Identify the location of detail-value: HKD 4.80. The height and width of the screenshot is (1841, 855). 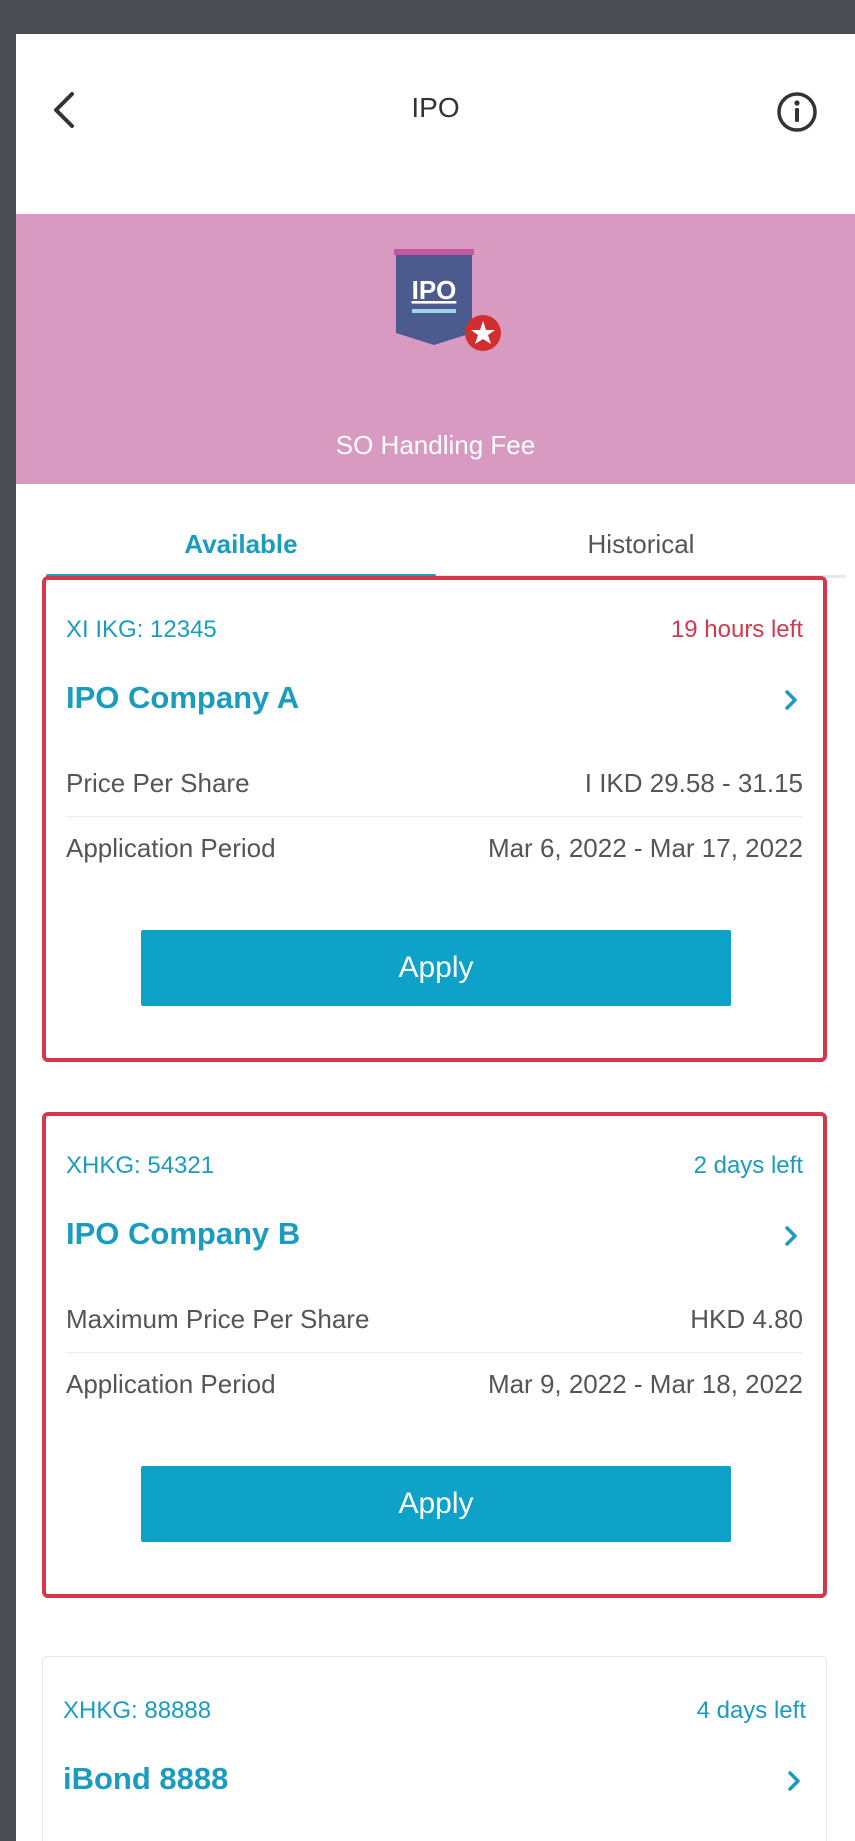
(746, 1319).